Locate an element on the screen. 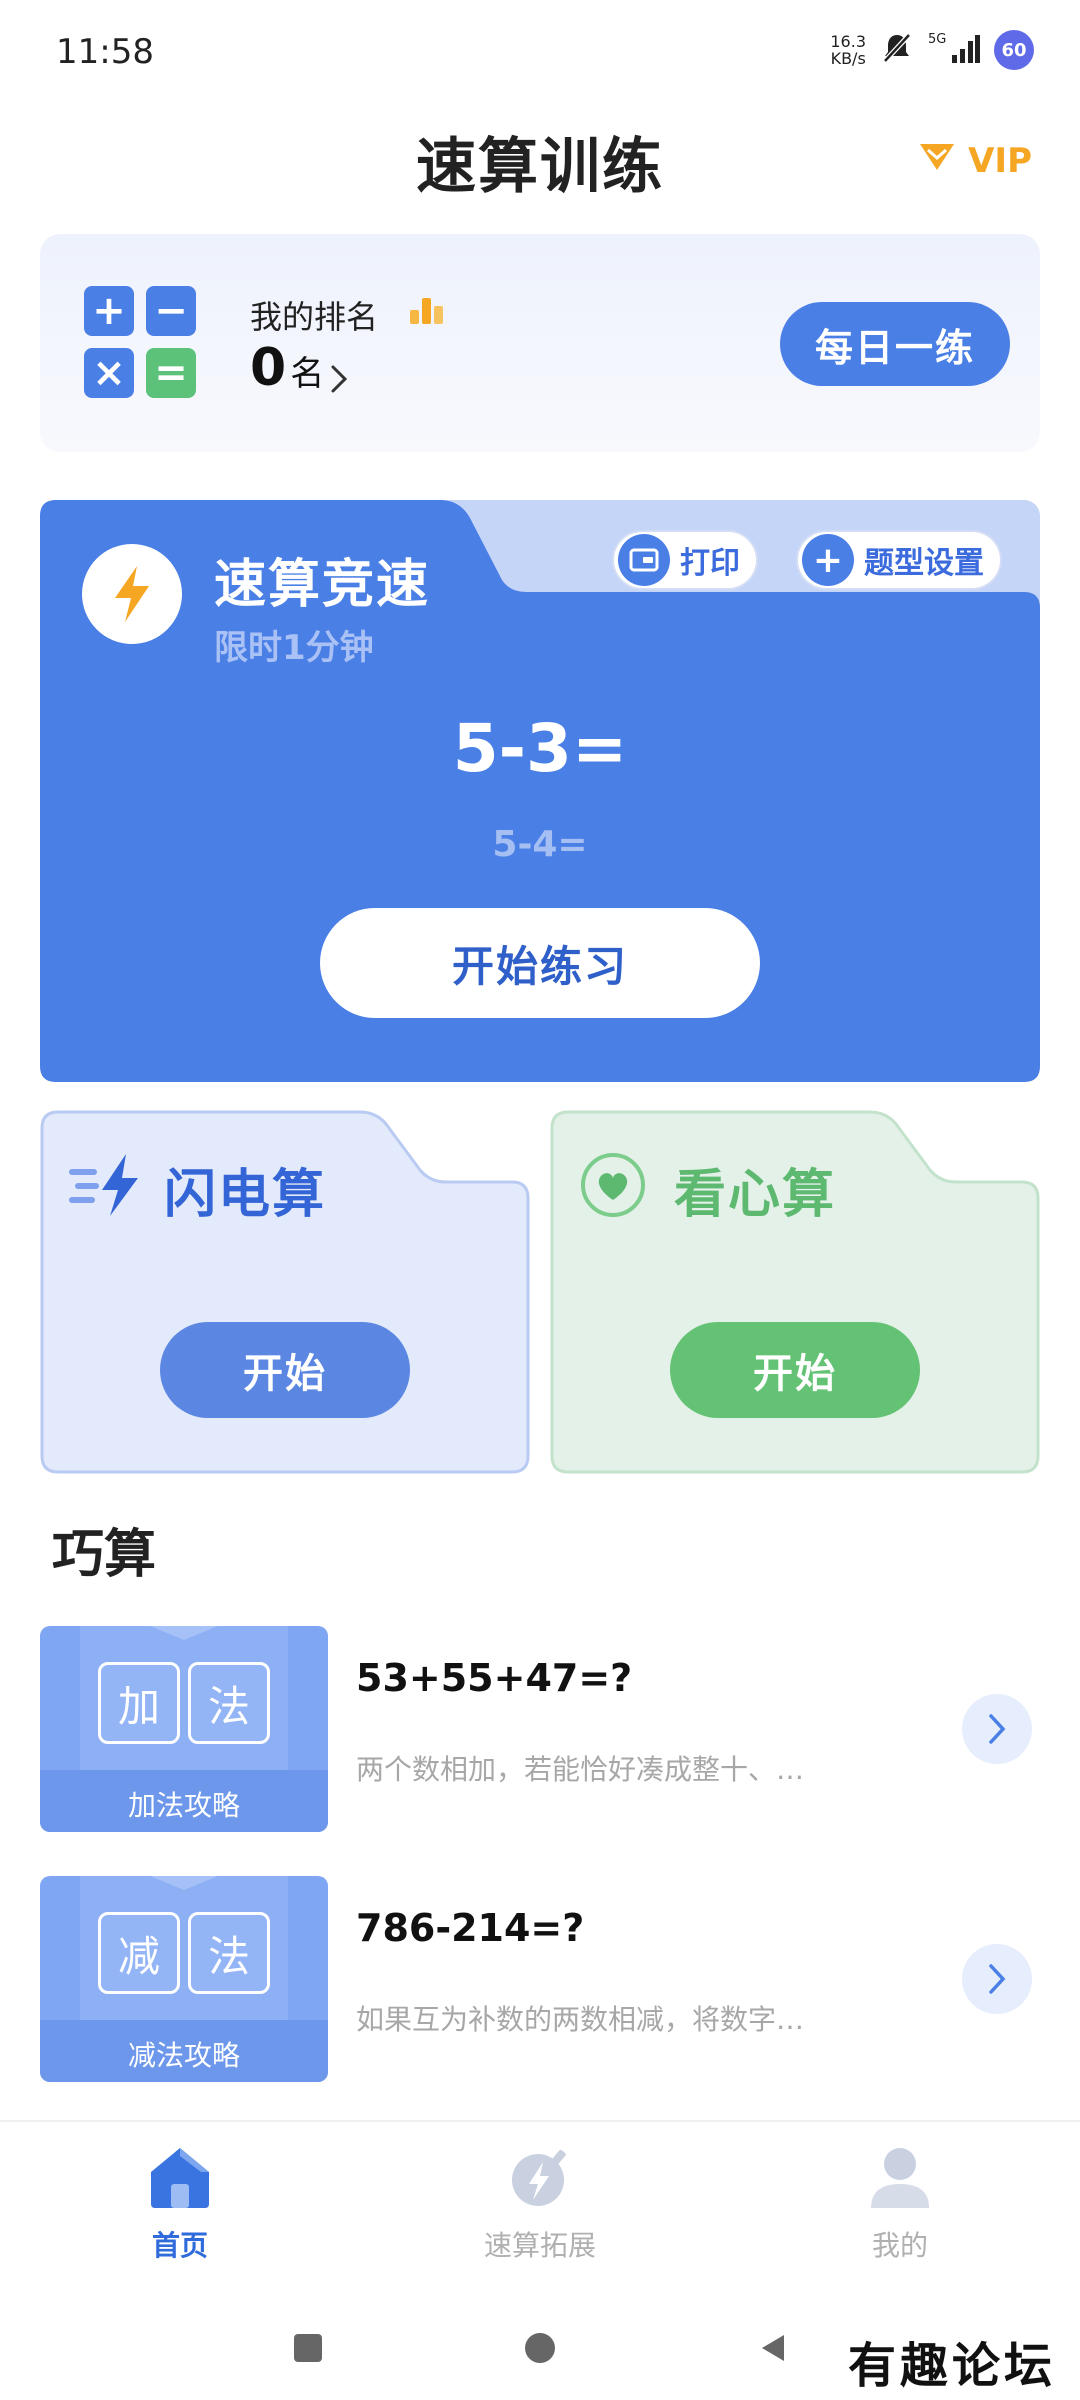 Image resolution: width=1080 pixels, height=2400 pixels. thumbnail-label: 加法攻略 is located at coordinates (183, 1805).